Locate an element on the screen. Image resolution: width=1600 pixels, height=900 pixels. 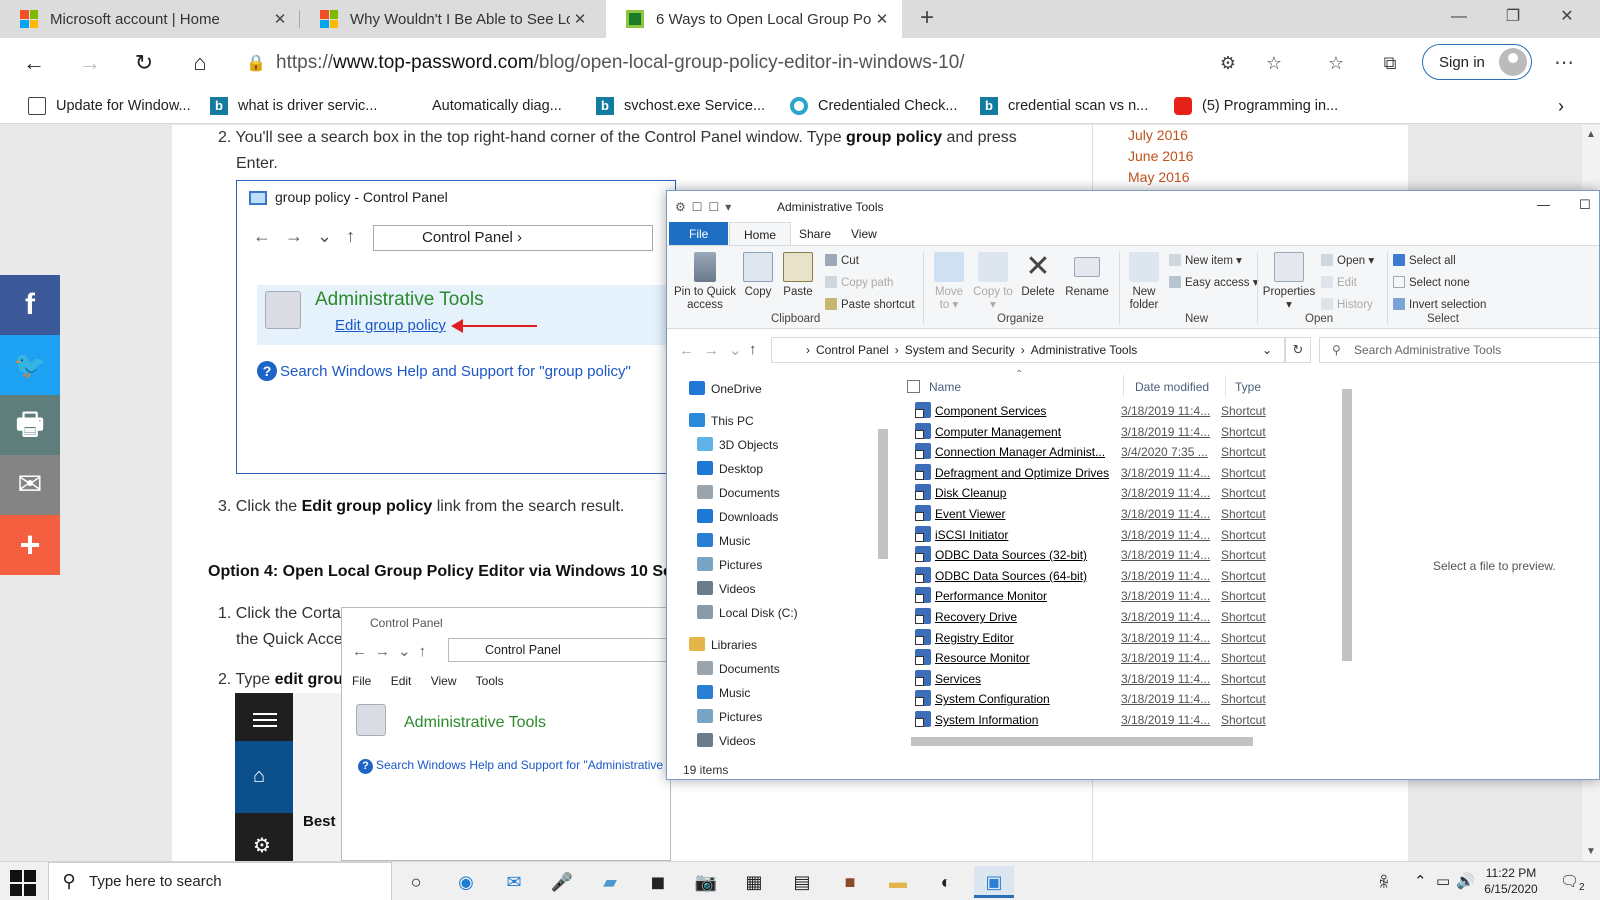
back-icon: ← is located at coordinates (34, 63).